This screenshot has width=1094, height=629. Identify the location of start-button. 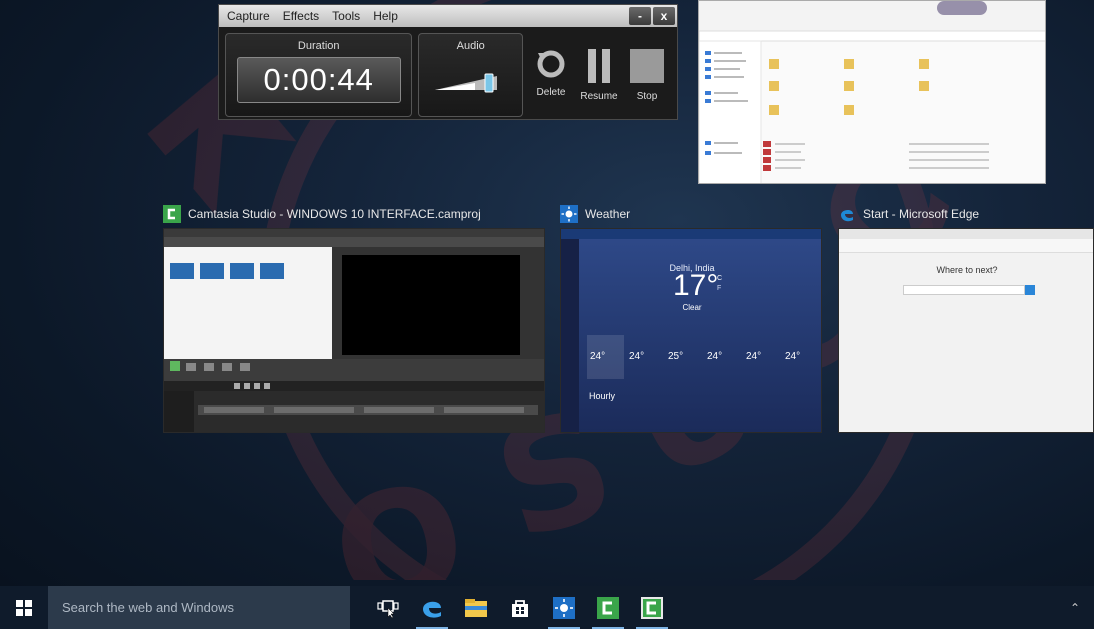
(24, 607).